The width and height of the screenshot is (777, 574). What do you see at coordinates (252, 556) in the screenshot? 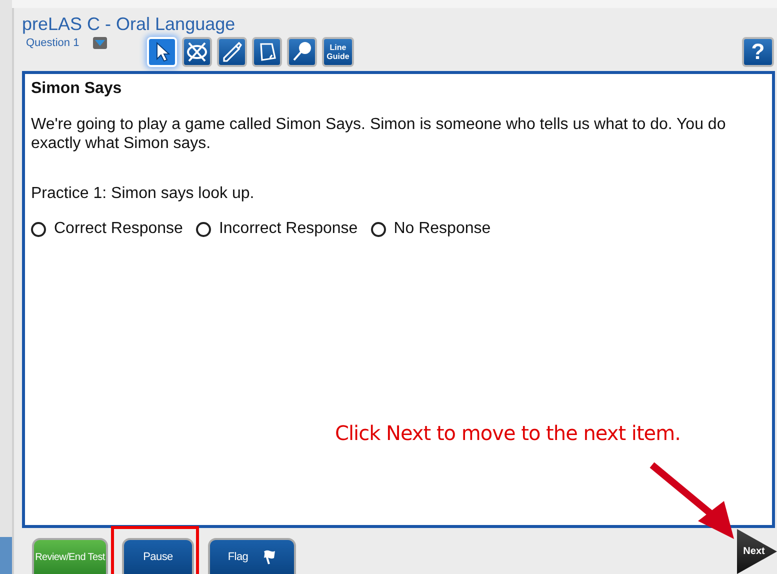
I see `flag-button: Flag` at bounding box center [252, 556].